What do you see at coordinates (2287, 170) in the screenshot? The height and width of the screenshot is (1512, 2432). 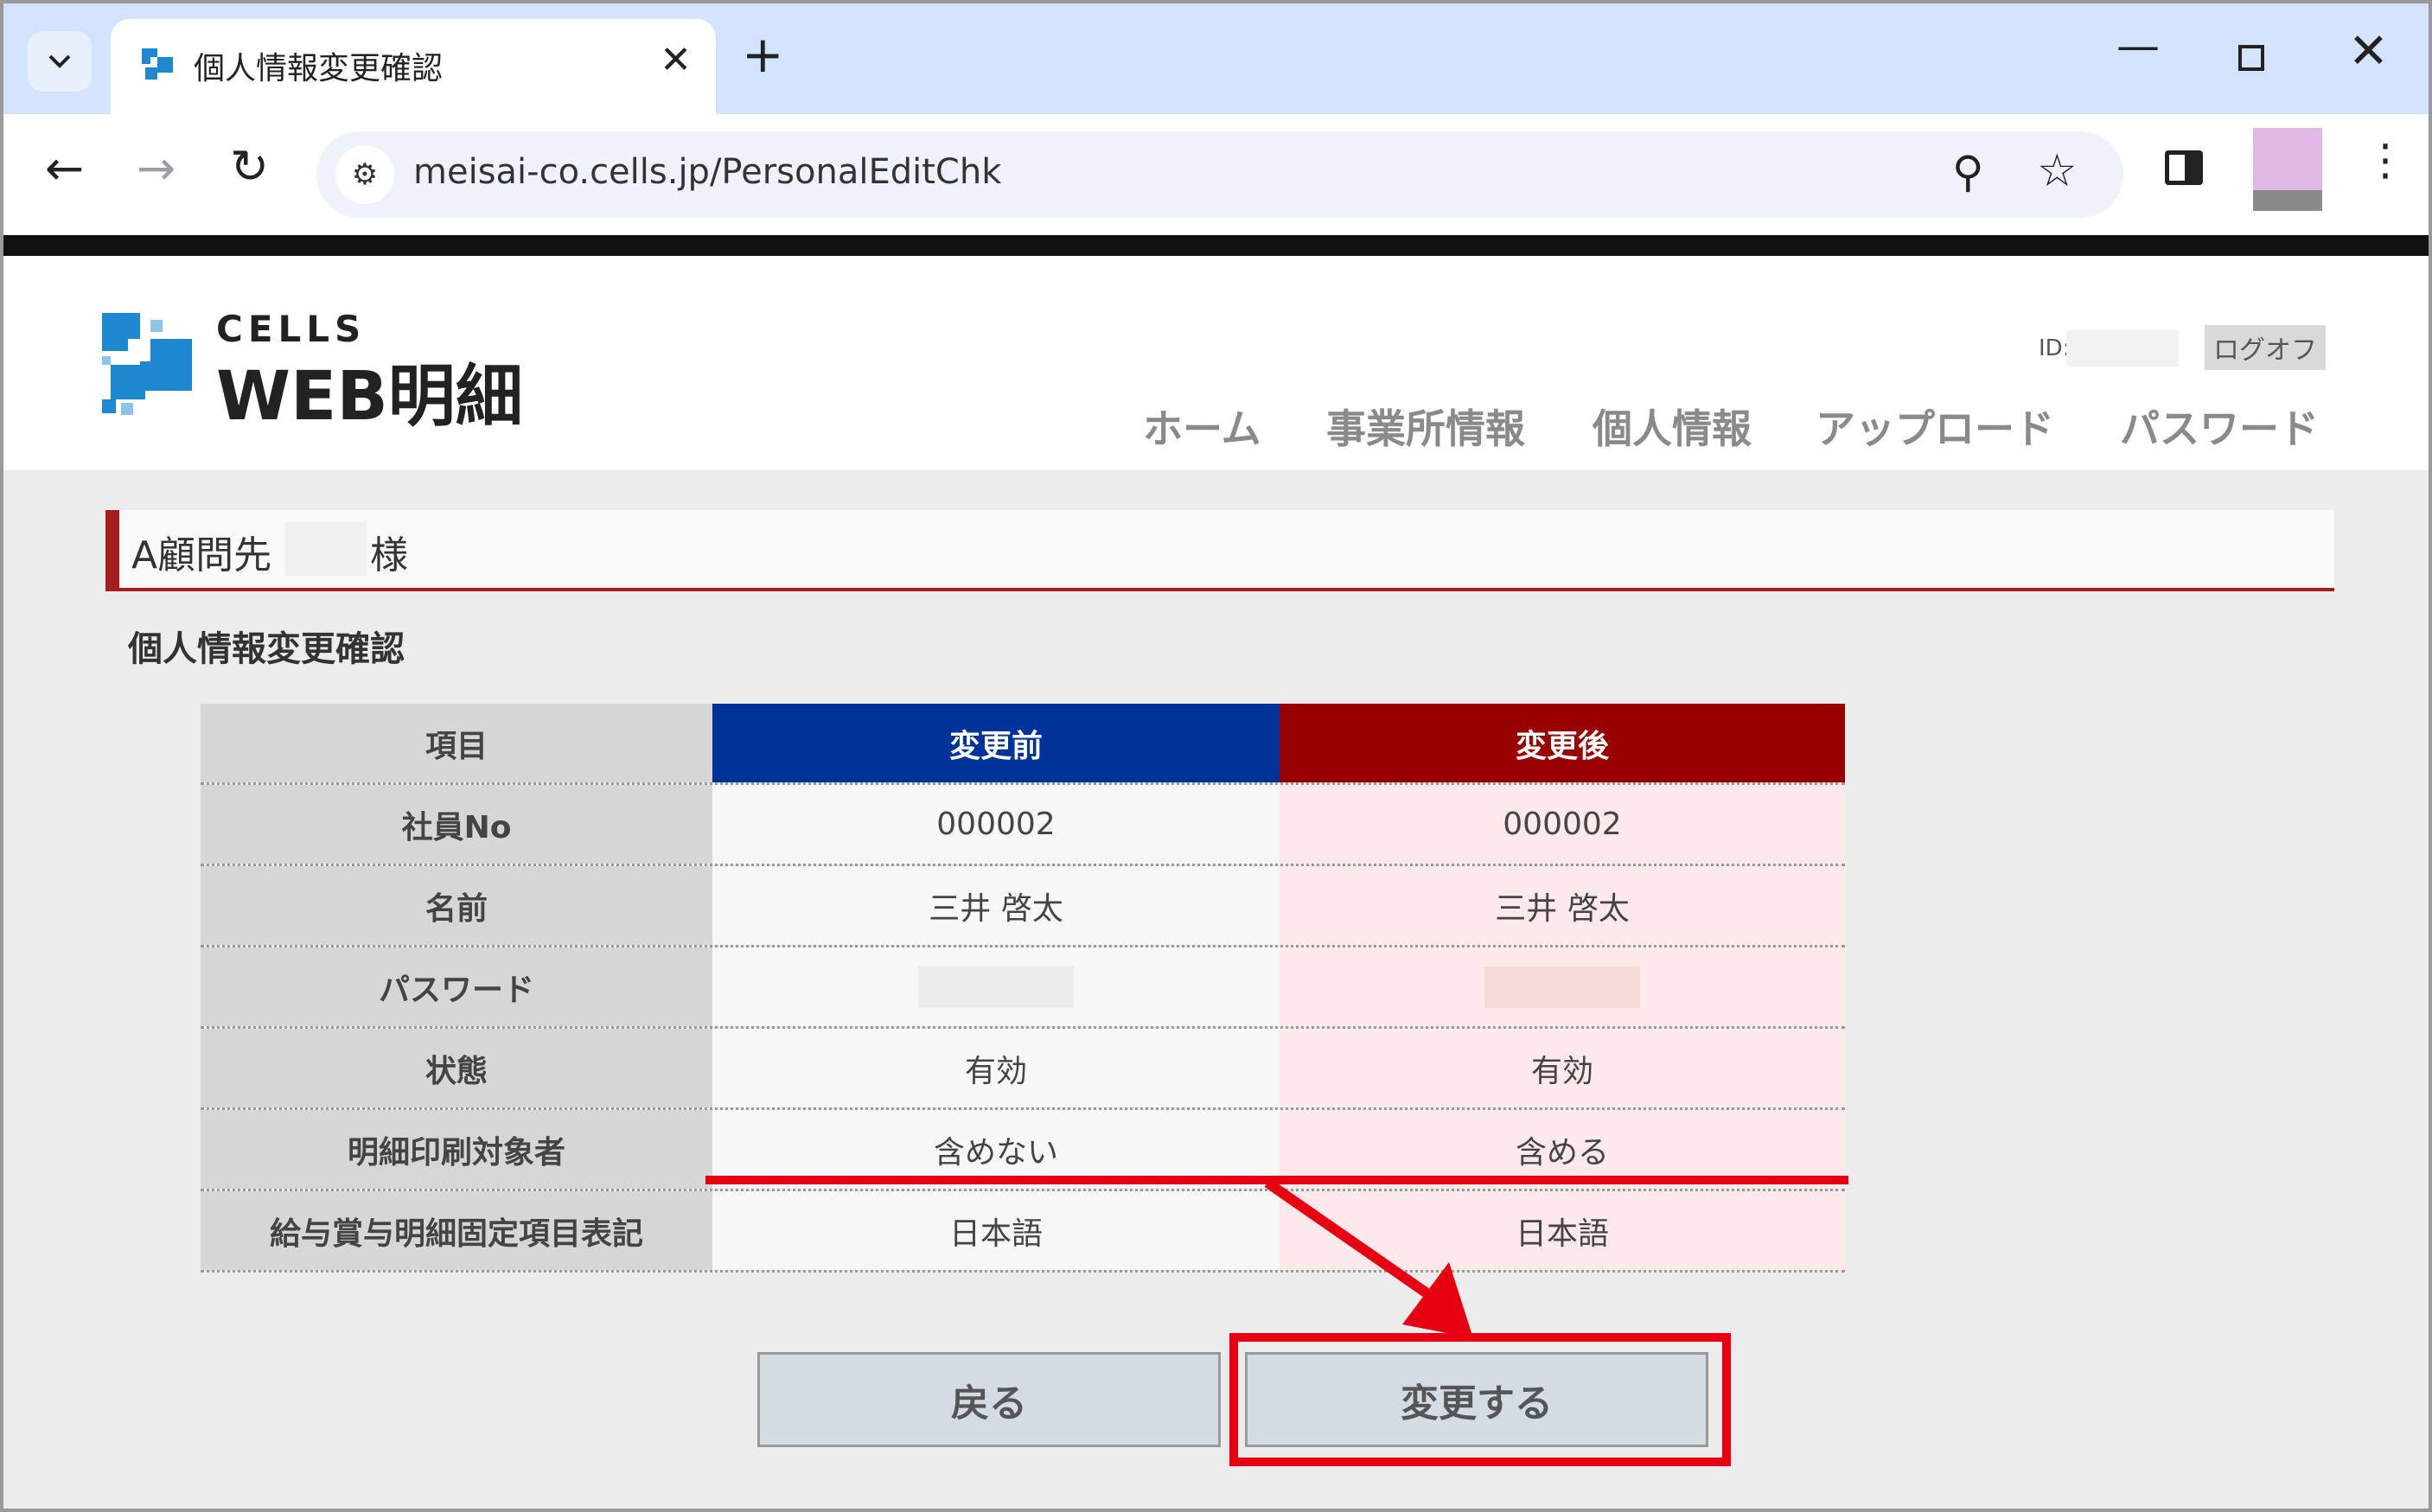 I see `profile-avatar` at bounding box center [2287, 170].